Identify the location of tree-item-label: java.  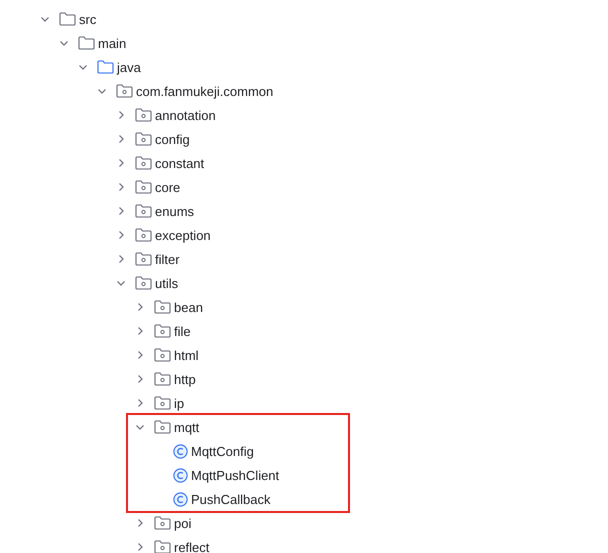
(129, 67).